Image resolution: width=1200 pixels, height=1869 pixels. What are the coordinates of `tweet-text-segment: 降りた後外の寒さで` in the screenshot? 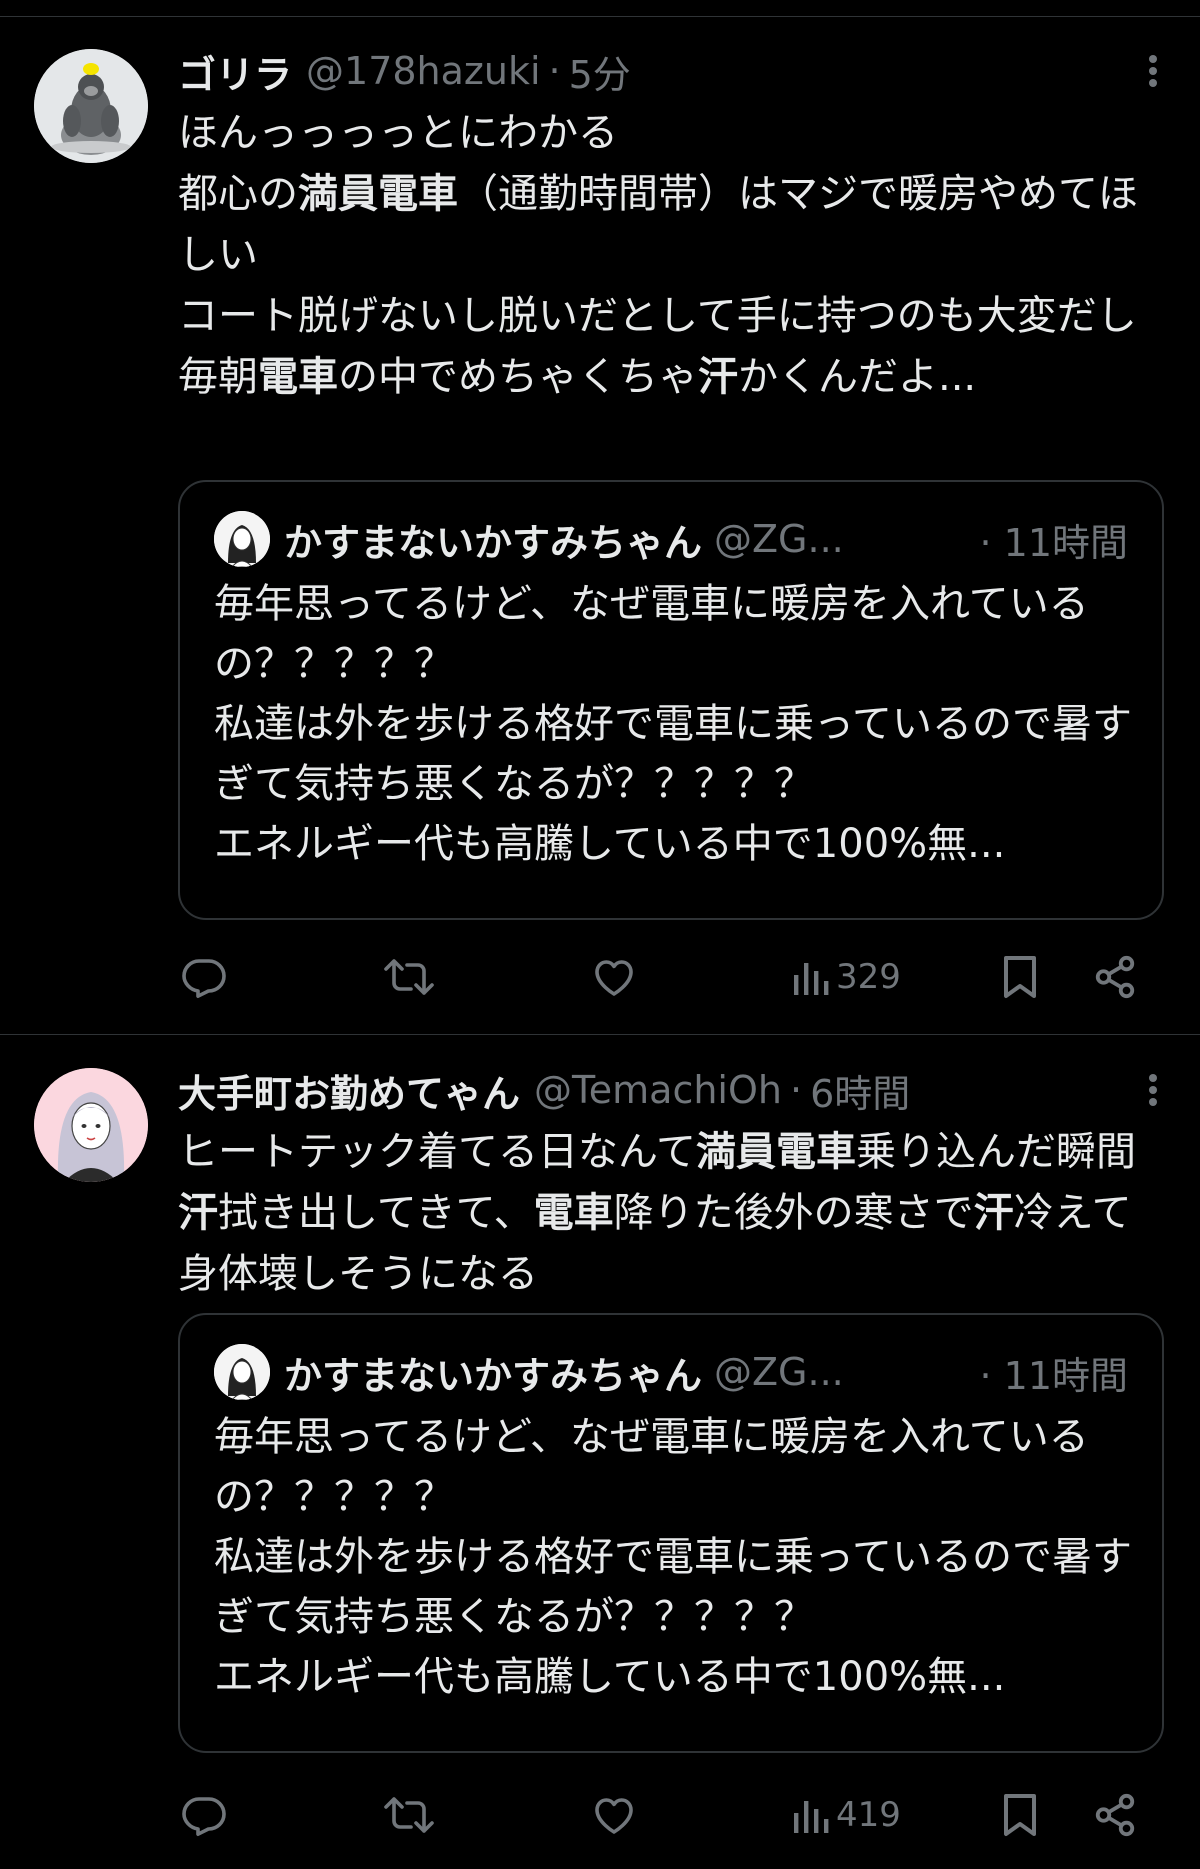 It's located at (793, 1213).